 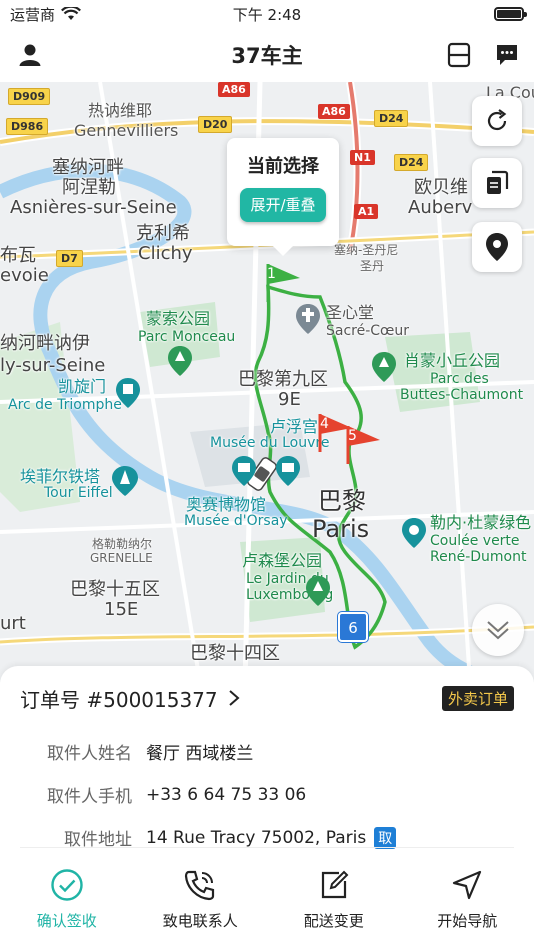 What do you see at coordinates (459, 55) in the screenshot?
I see `scan-icon` at bounding box center [459, 55].